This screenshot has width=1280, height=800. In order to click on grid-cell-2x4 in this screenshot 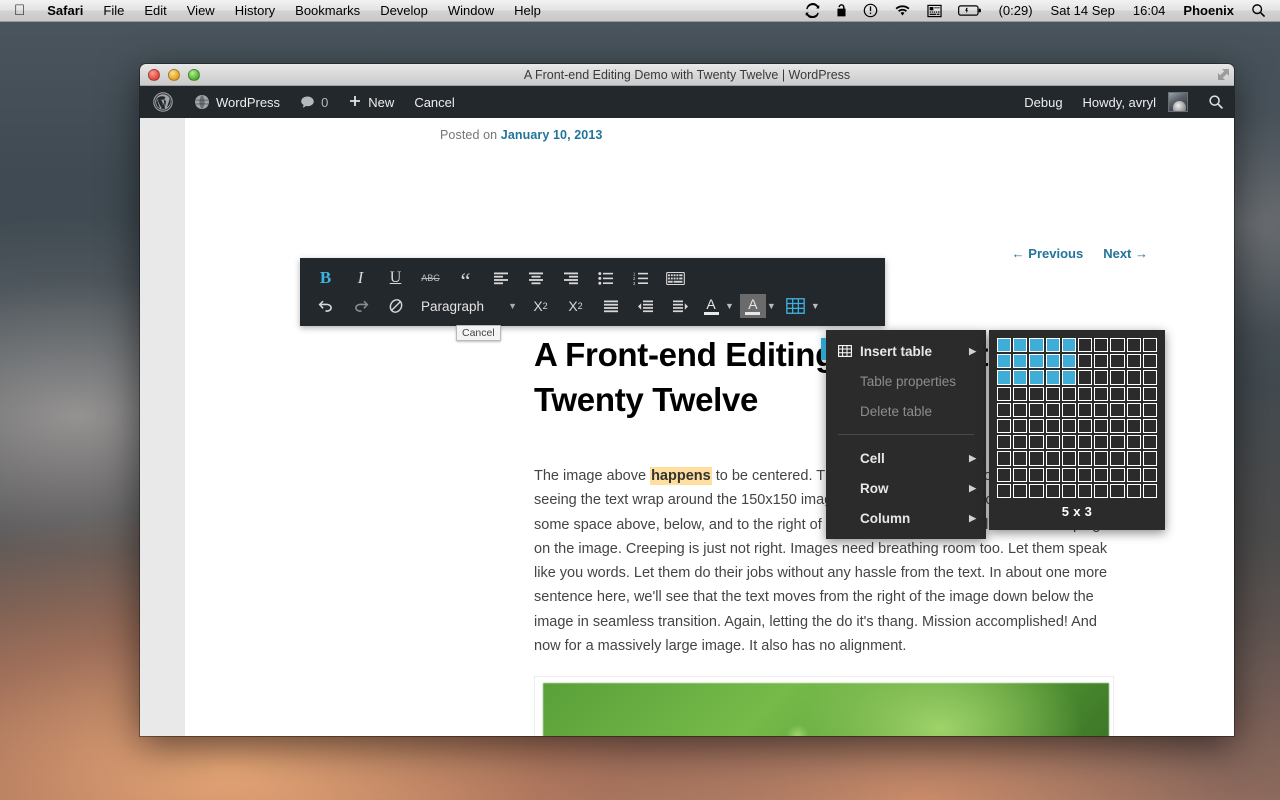, I will do `click(1020, 393)`.